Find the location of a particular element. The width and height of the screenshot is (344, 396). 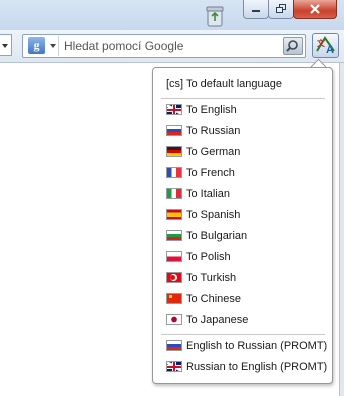

menu-item-label: To Italian is located at coordinates (208, 193).